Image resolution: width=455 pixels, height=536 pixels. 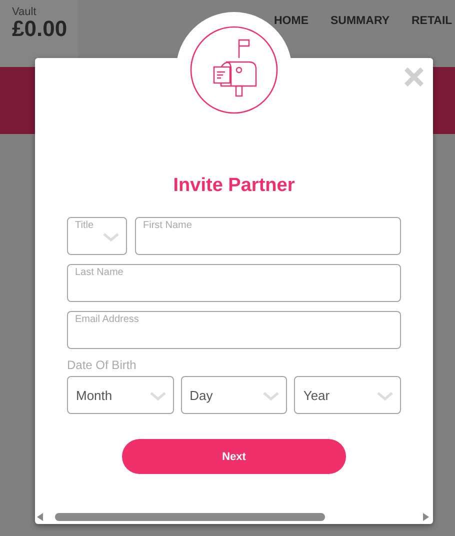 I want to click on dialog-title: Invite Partner, so click(x=234, y=186).